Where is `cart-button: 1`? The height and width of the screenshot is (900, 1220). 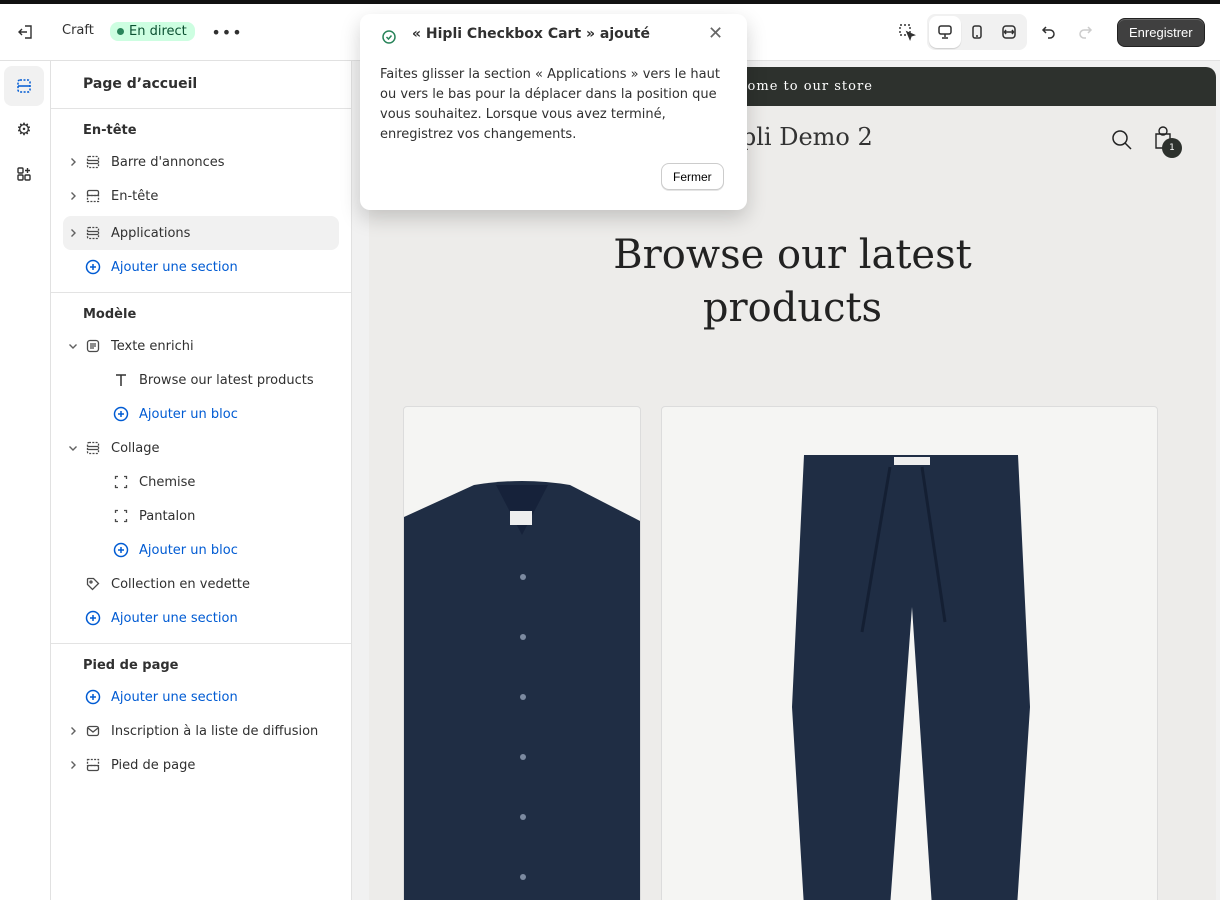
cart-button: 1 is located at coordinates (1168, 141).